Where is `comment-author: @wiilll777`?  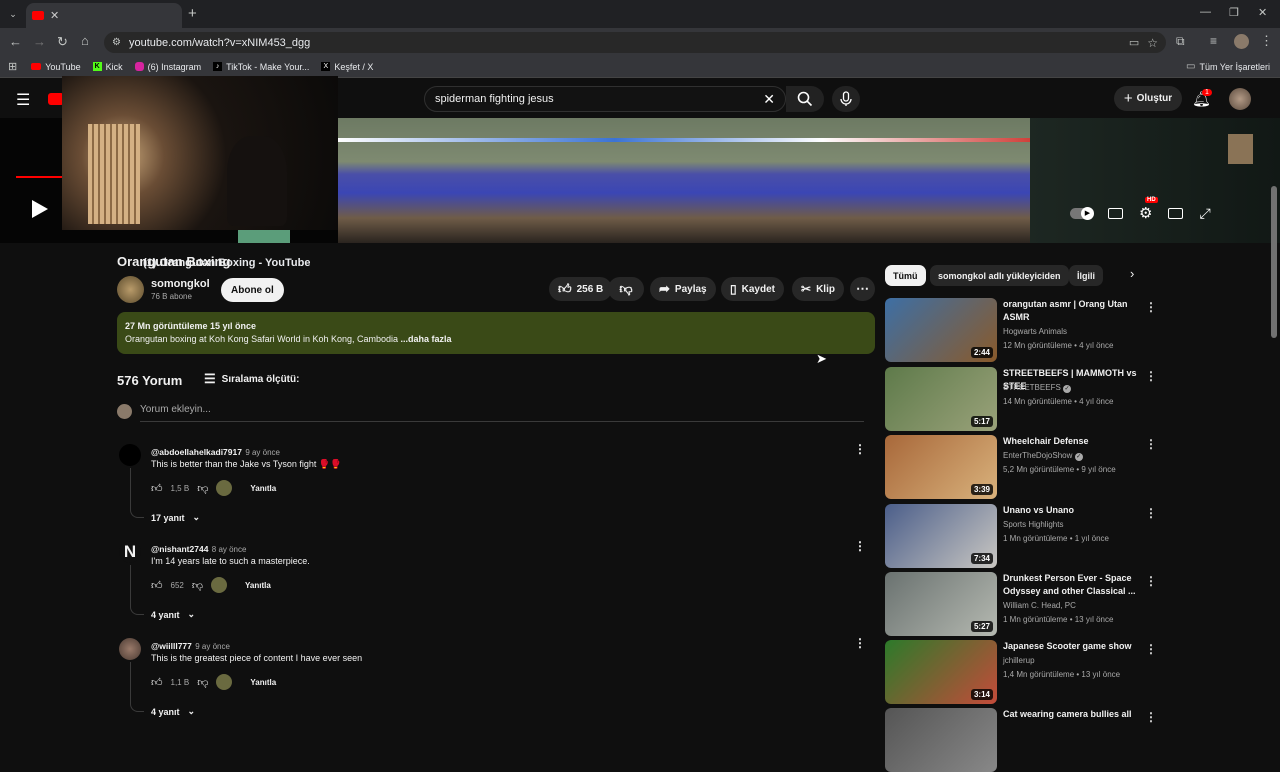 comment-author: @wiilll777 is located at coordinates (171, 646).